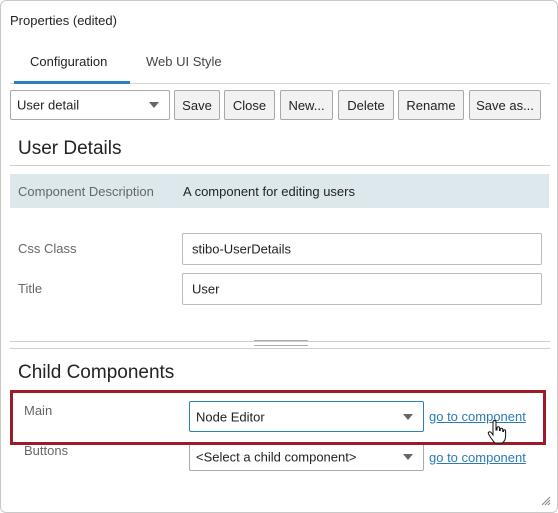 Image resolution: width=558 pixels, height=513 pixels. What do you see at coordinates (197, 105) in the screenshot?
I see `save-button: Save` at bounding box center [197, 105].